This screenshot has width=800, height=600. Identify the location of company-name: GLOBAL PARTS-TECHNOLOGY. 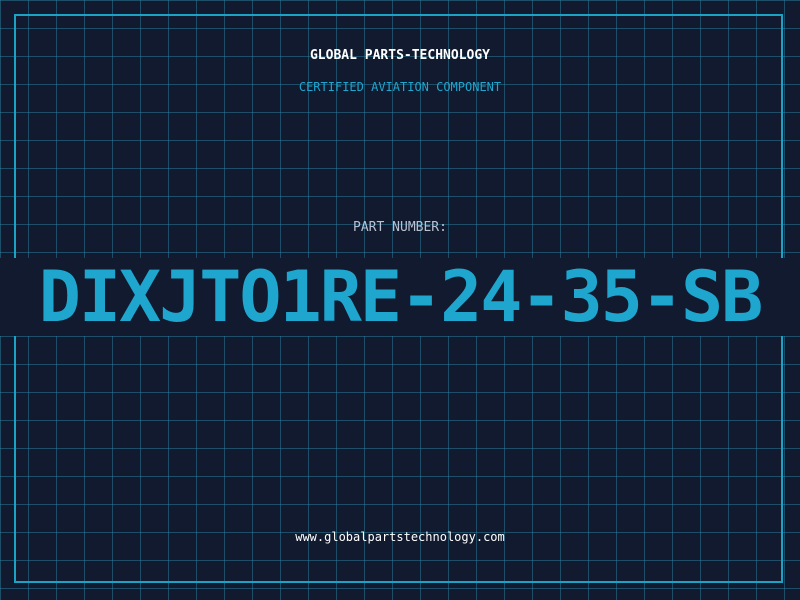
(399, 55).